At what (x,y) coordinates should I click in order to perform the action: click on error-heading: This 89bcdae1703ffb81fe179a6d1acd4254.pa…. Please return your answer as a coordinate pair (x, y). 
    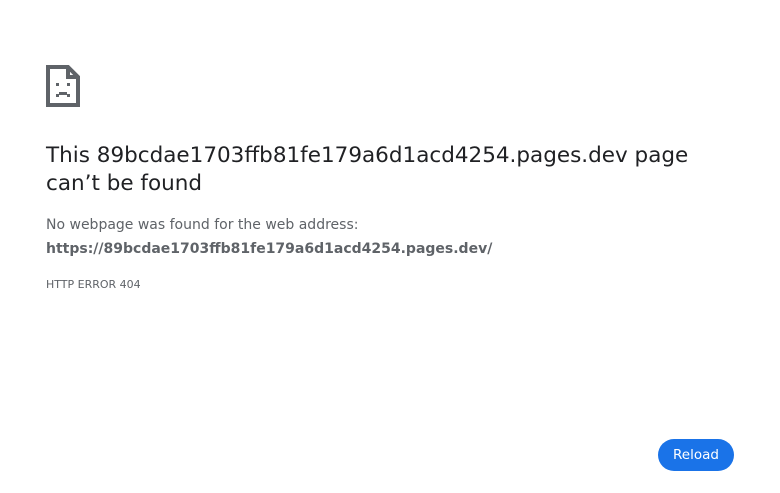
    Looking at the image, I should click on (367, 169).